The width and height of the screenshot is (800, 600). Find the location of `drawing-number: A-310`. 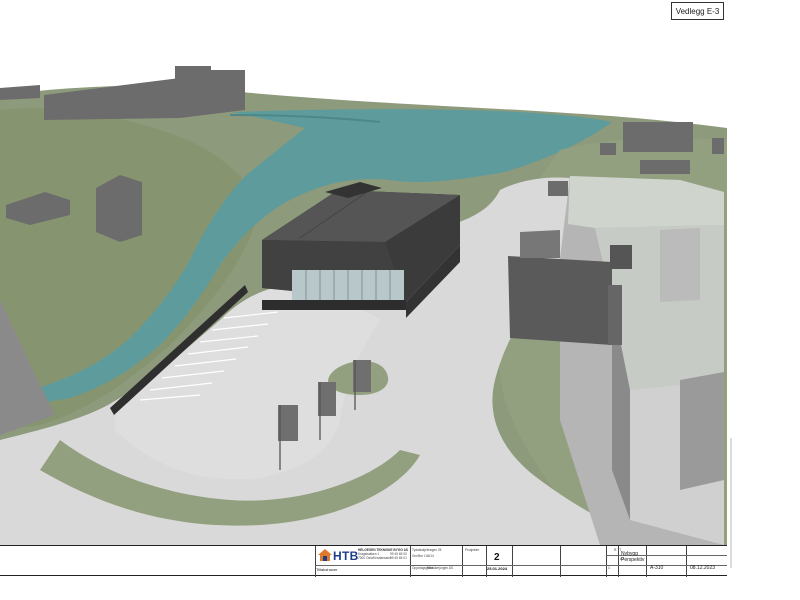

drawing-number: A-310 is located at coordinates (657, 568).